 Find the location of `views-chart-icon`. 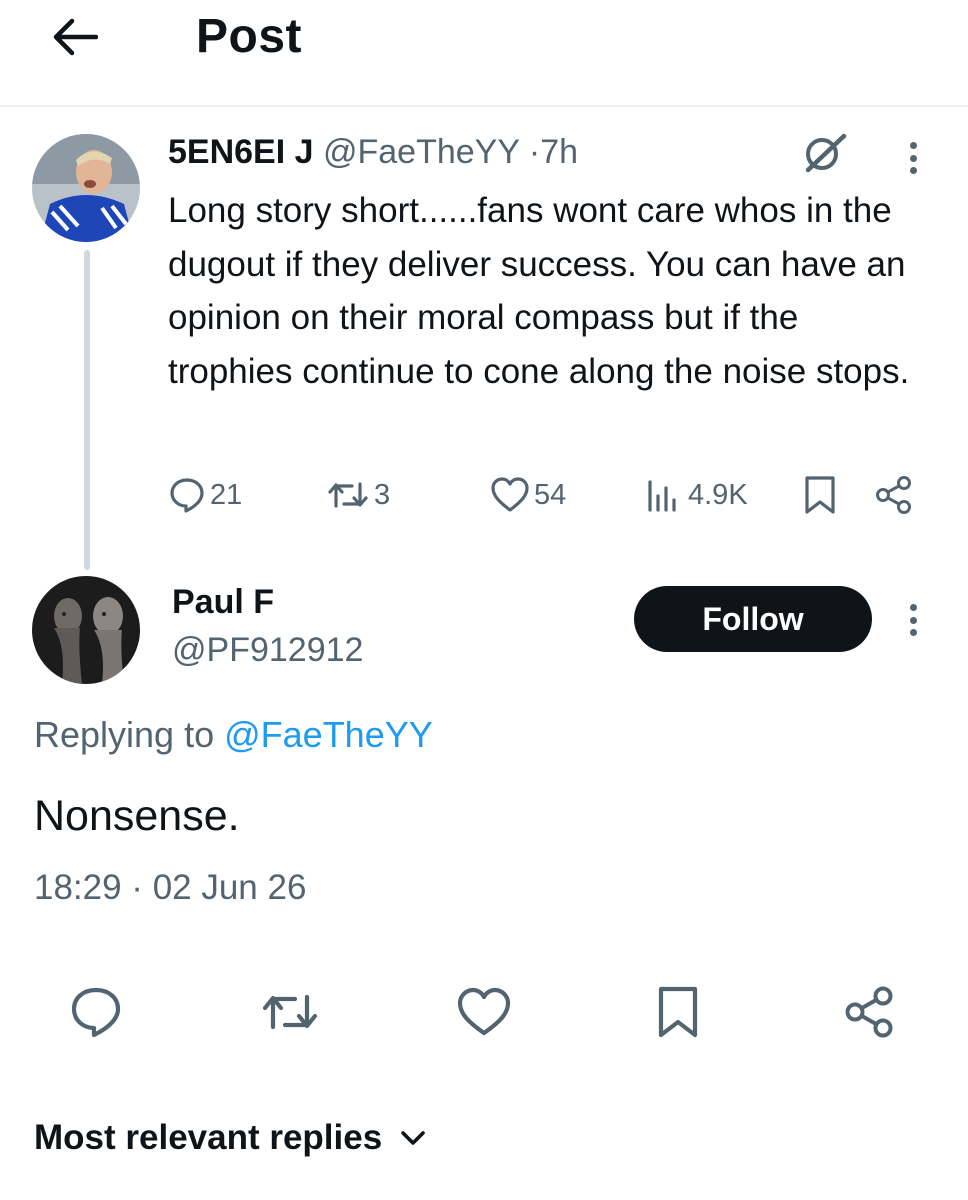

views-chart-icon is located at coordinates (662, 496).